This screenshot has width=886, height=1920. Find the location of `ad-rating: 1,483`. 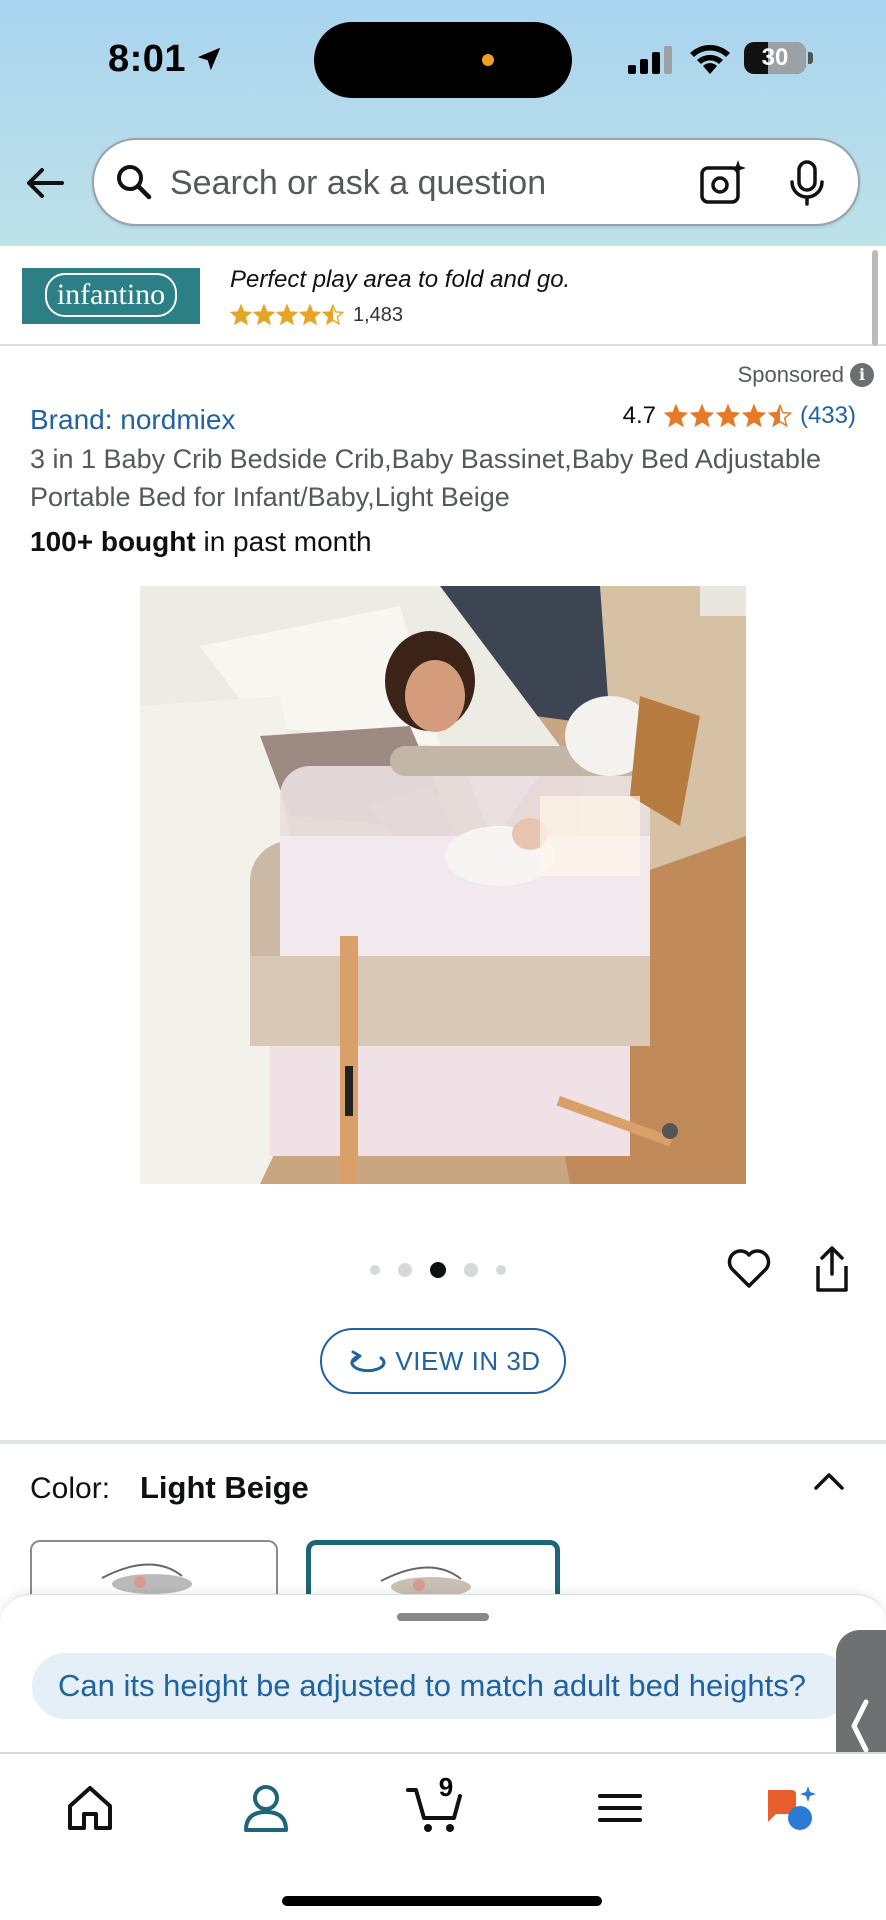

ad-rating: 1,483 is located at coordinates (316, 315).